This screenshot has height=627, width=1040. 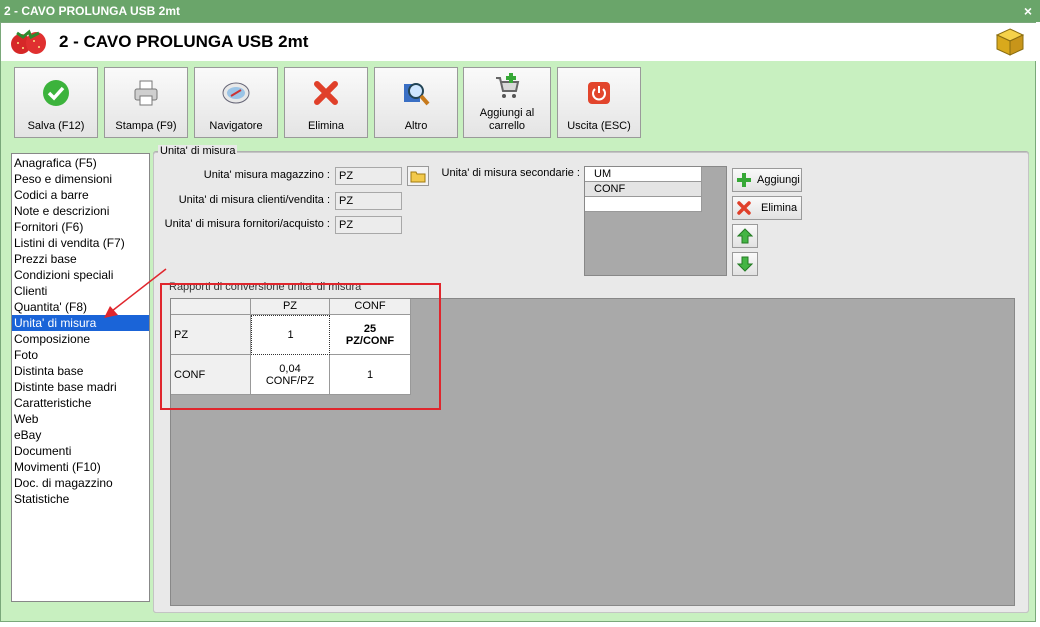 What do you see at coordinates (418, 176) in the screenshot?
I see `folder-icon` at bounding box center [418, 176].